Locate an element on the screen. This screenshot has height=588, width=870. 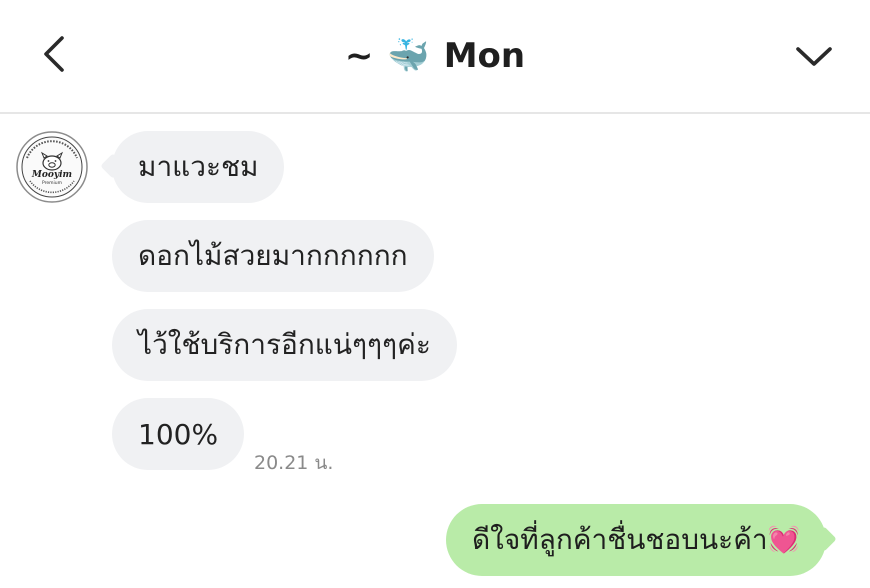
chevron-down-icon is located at coordinates (814, 56).